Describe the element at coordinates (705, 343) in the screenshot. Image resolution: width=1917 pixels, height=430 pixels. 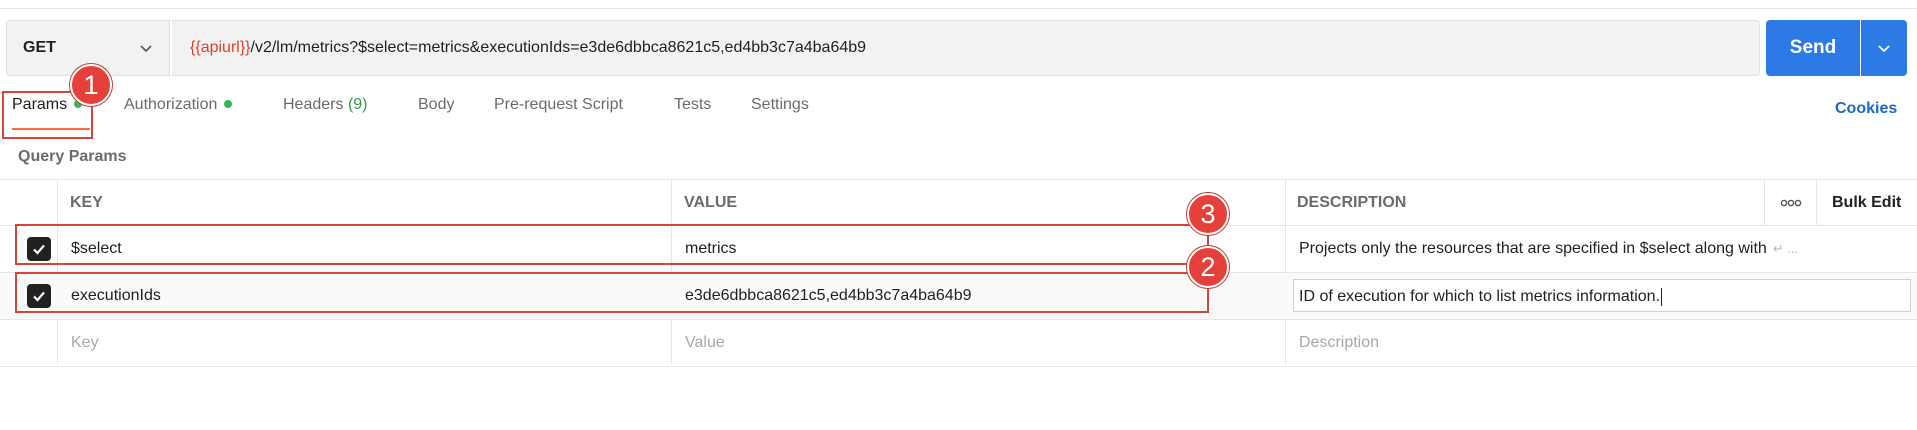
I see `value-placeholder: Value` at that location.